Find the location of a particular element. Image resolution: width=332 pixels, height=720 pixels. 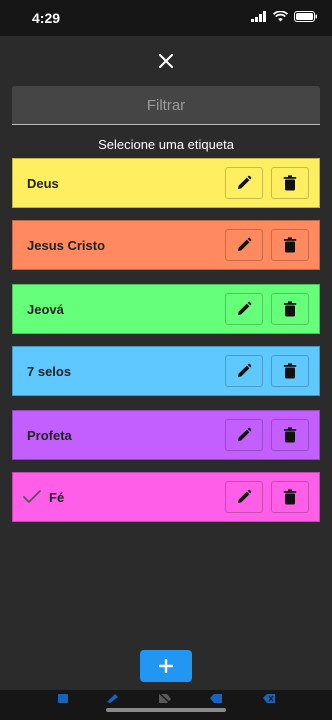

close-icon is located at coordinates (166, 61).